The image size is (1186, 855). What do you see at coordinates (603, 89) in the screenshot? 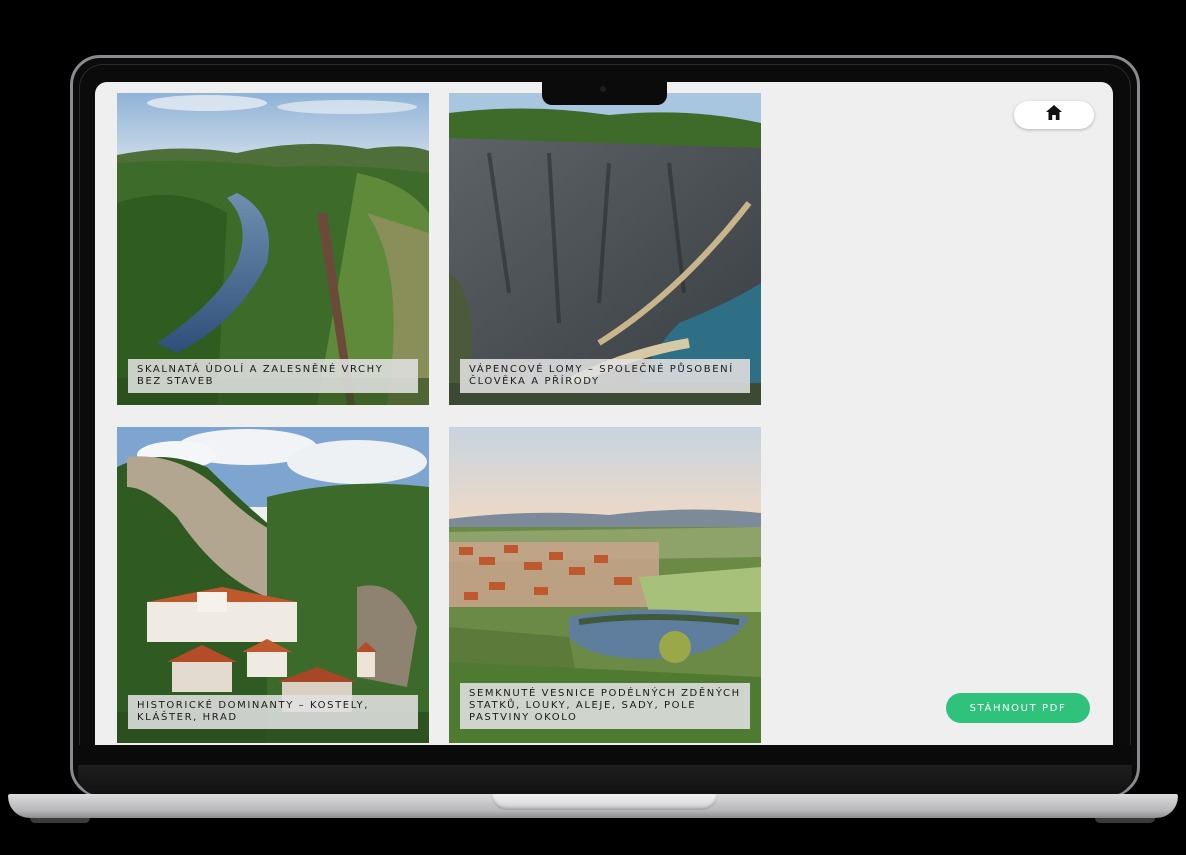
I see `camera-dot` at bounding box center [603, 89].